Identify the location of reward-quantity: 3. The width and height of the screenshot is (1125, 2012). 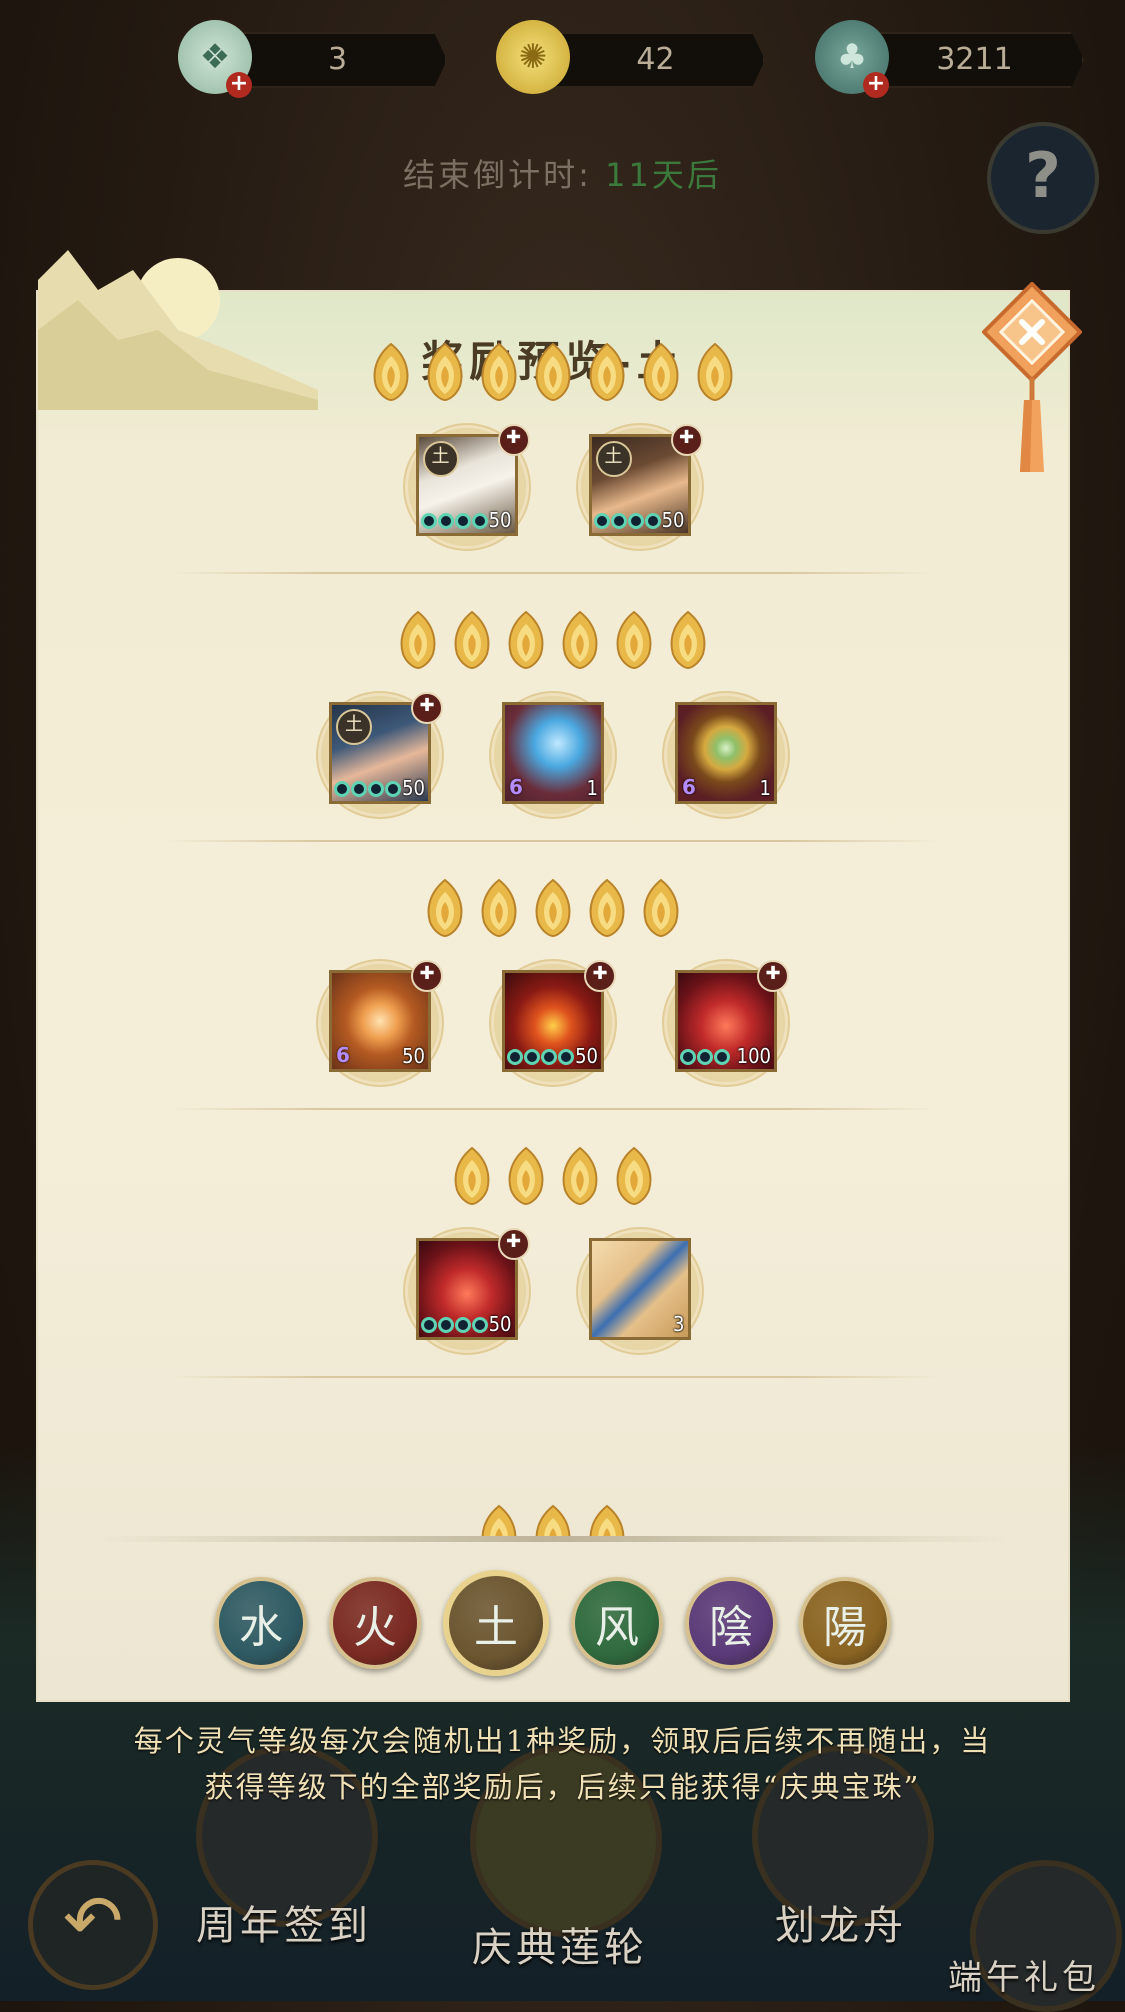
(679, 1324).